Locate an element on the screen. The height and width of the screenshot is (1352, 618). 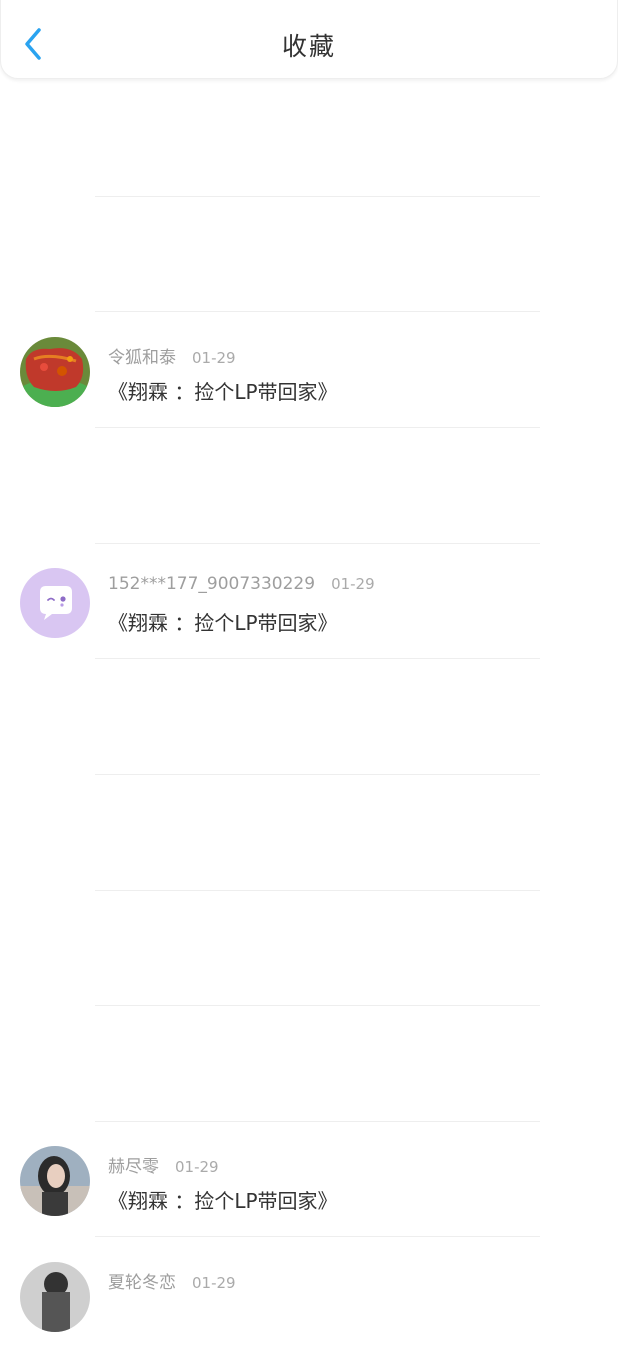
item-meta: 夏轮冬恋 01-29 is located at coordinates (172, 1280).